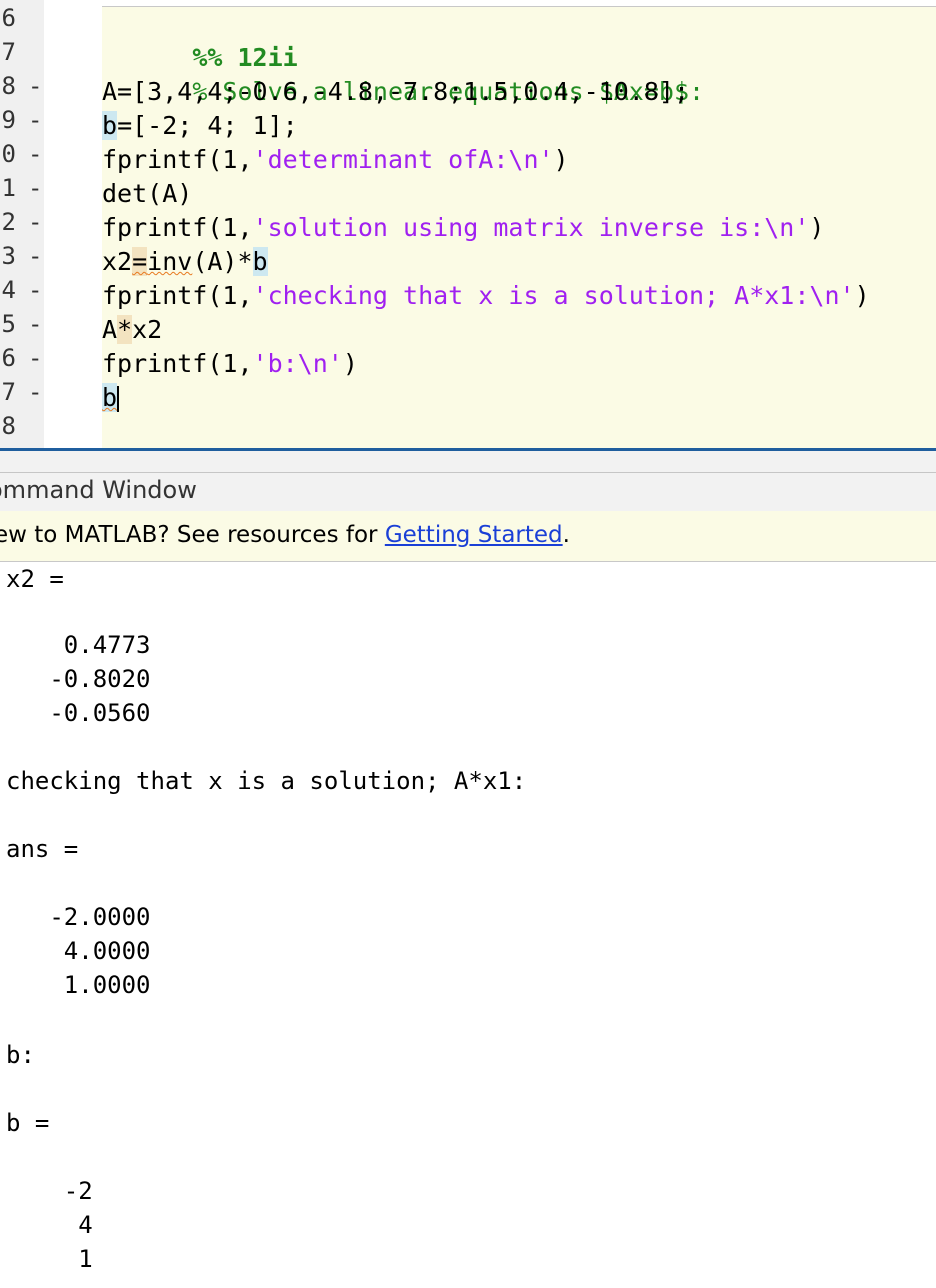 The height and width of the screenshot is (1288, 936). I want to click on code-string: 'checking that x is a solution; A*x1:\n', so click(553, 295).